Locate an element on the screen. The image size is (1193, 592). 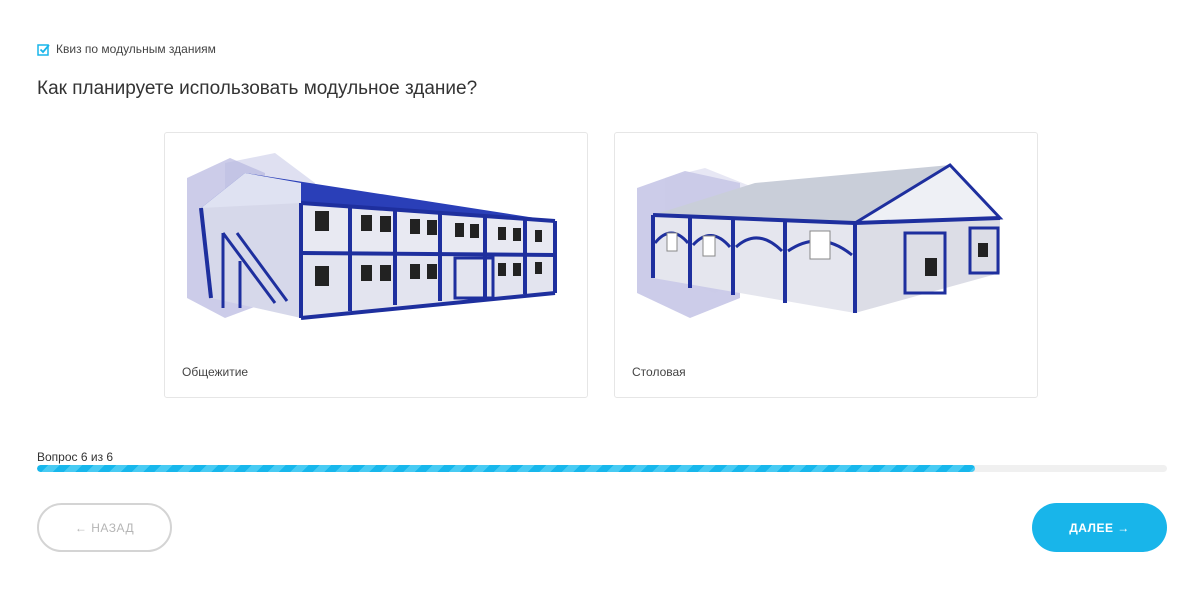
checkbox-icon is located at coordinates (43, 49).